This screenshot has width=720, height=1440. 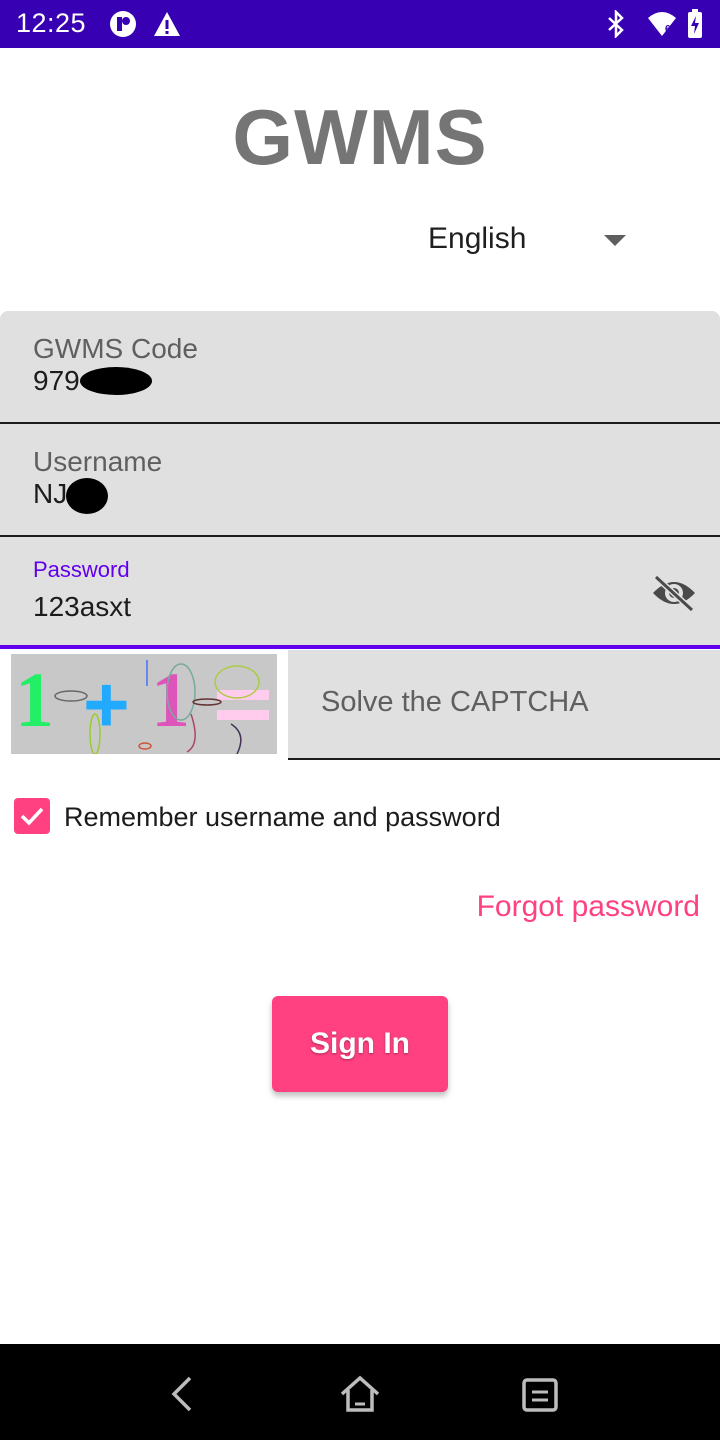 I want to click on warning-icon, so click(x=167, y=24).